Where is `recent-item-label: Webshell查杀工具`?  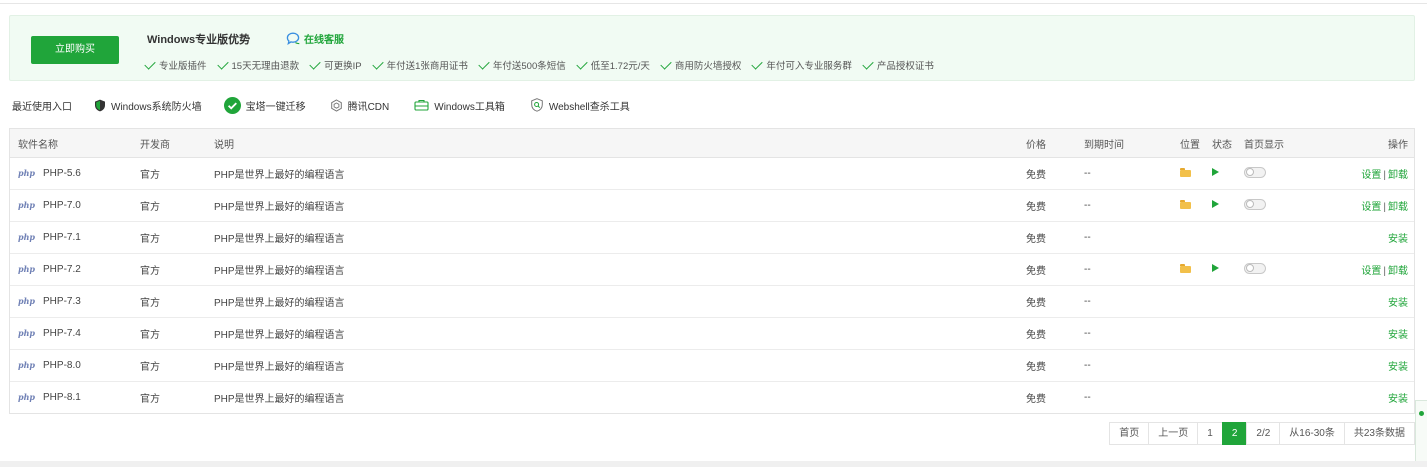 recent-item-label: Webshell查杀工具 is located at coordinates (589, 107).